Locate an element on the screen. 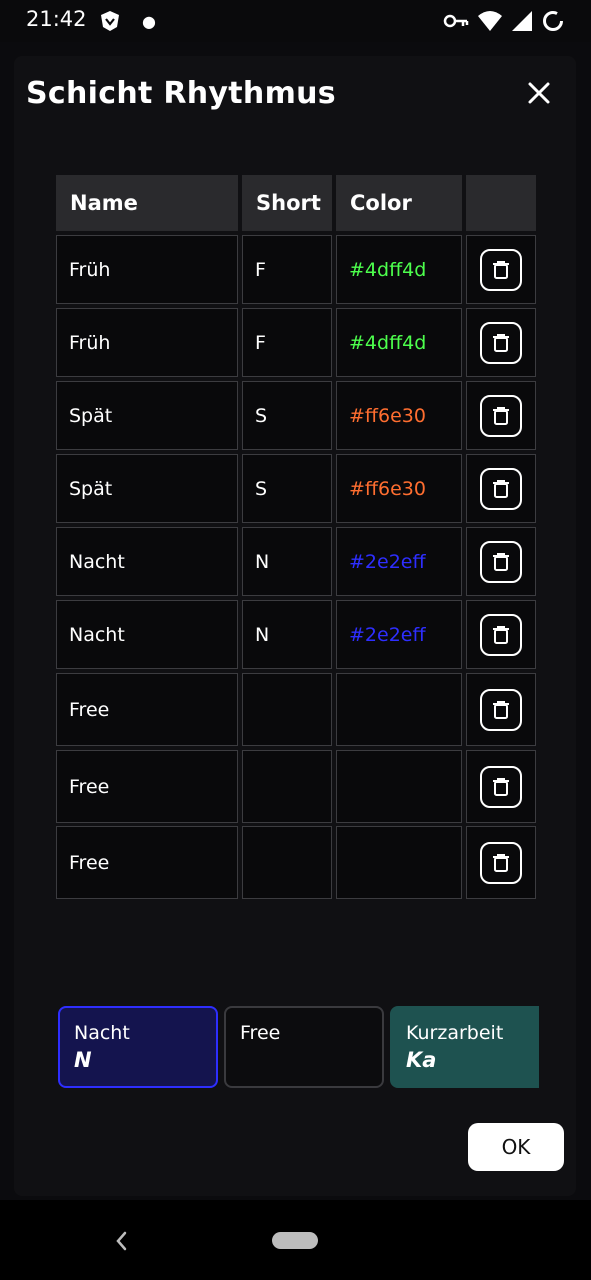  home-pill is located at coordinates (295, 1240).